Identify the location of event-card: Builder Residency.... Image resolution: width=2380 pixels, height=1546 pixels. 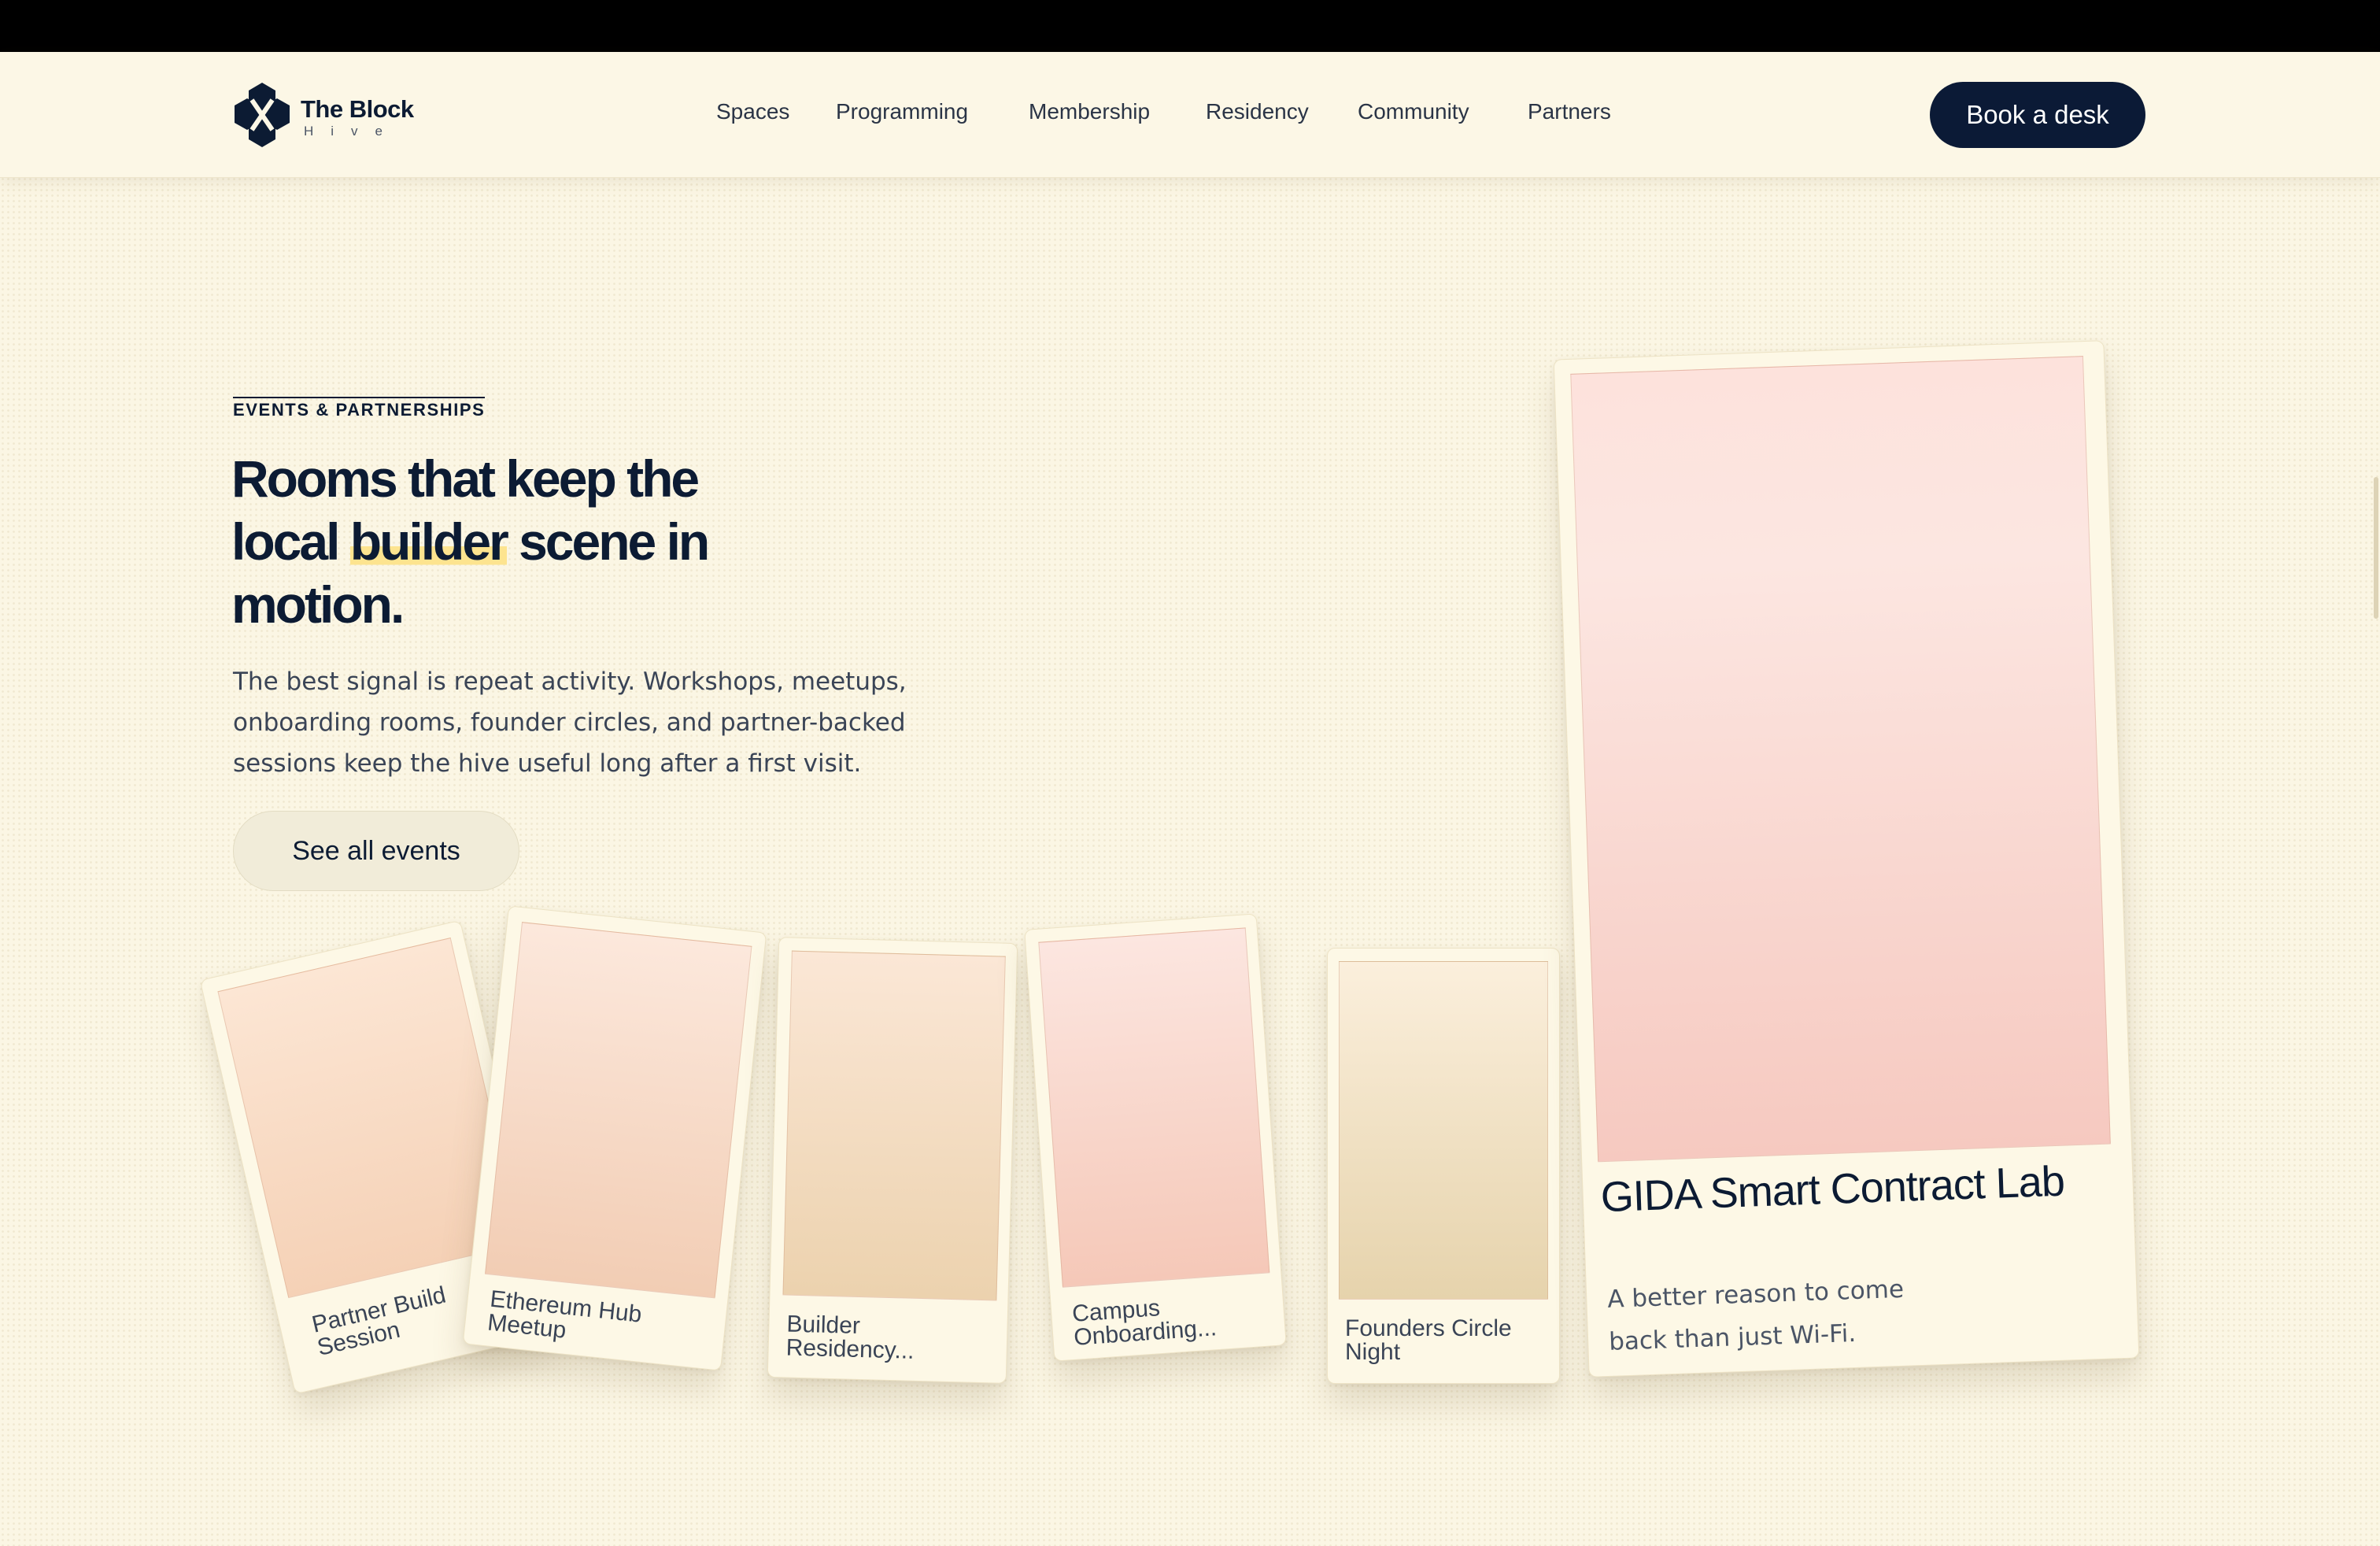
(893, 1160).